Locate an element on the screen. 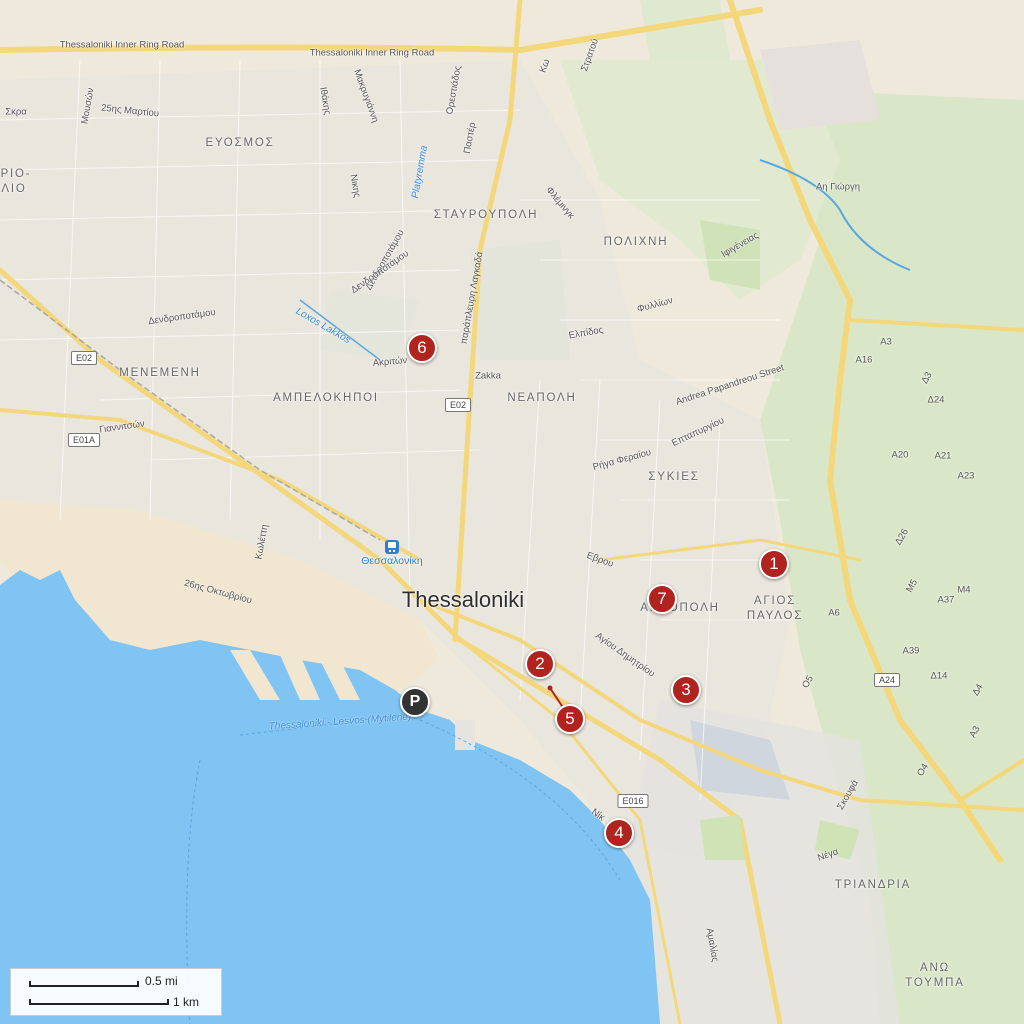 Image resolution: width=1024 pixels, height=1024 pixels. district-label: ΕΥΟΣΜΟΣ is located at coordinates (240, 143).